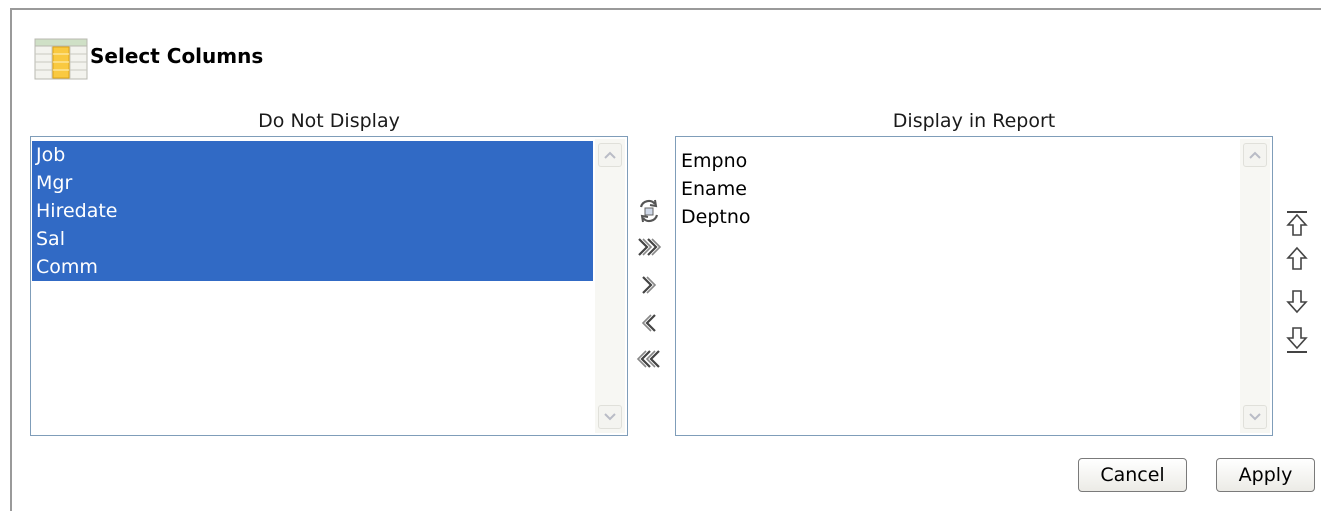 The image size is (1321, 511). I want to click on dialog-header: Select Columns, so click(148, 59).